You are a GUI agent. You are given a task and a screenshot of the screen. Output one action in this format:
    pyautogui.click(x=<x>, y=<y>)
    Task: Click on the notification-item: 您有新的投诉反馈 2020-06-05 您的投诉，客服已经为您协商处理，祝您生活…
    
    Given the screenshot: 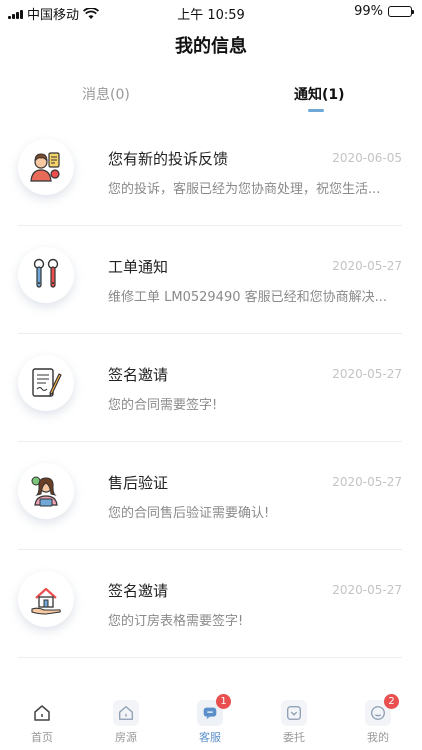 What is the action you would take?
    pyautogui.click(x=211, y=172)
    